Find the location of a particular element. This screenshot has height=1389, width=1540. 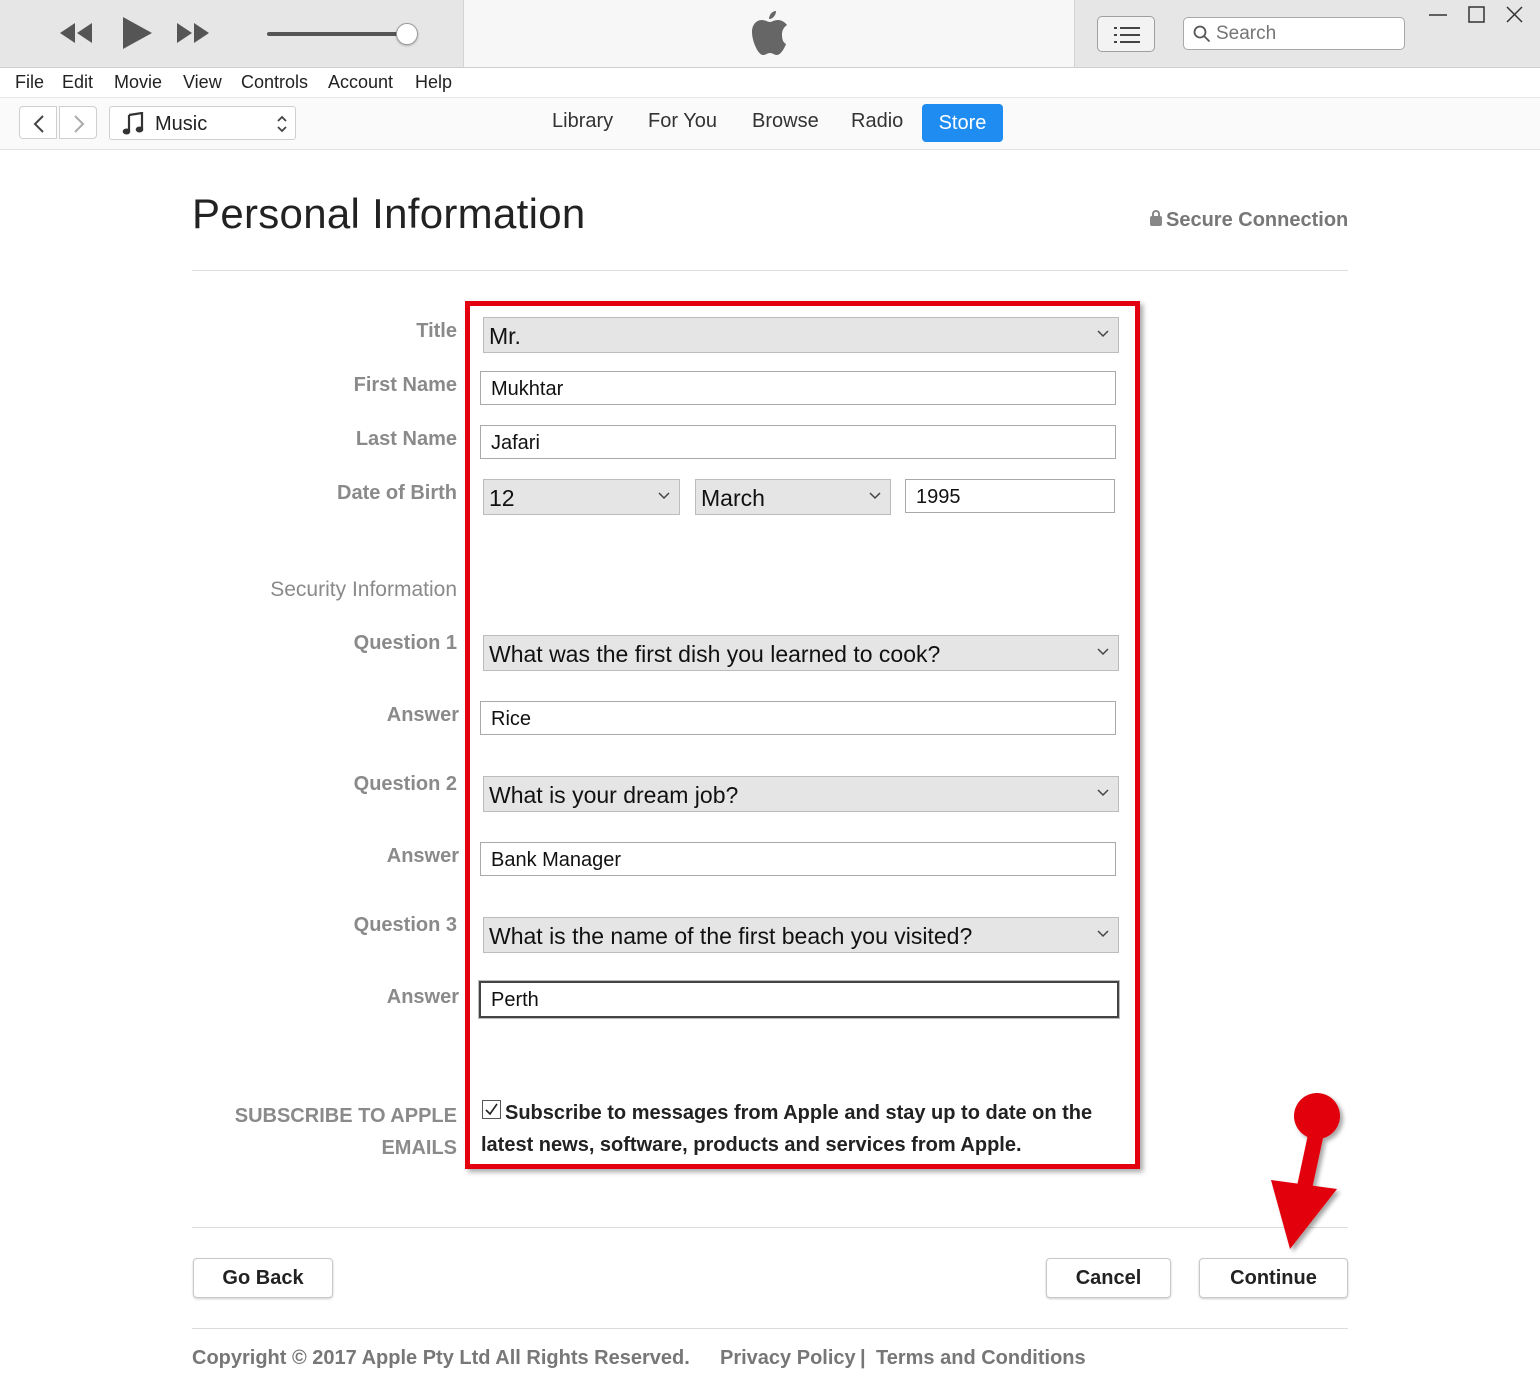

rewind-button is located at coordinates (76, 35).